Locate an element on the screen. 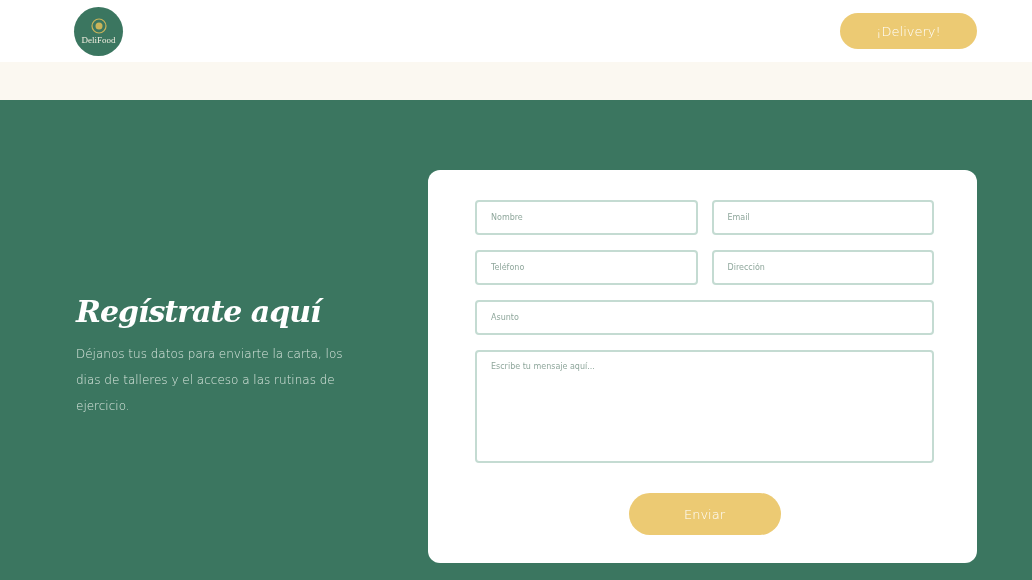  logo-text: DeliFood is located at coordinates (98, 40).